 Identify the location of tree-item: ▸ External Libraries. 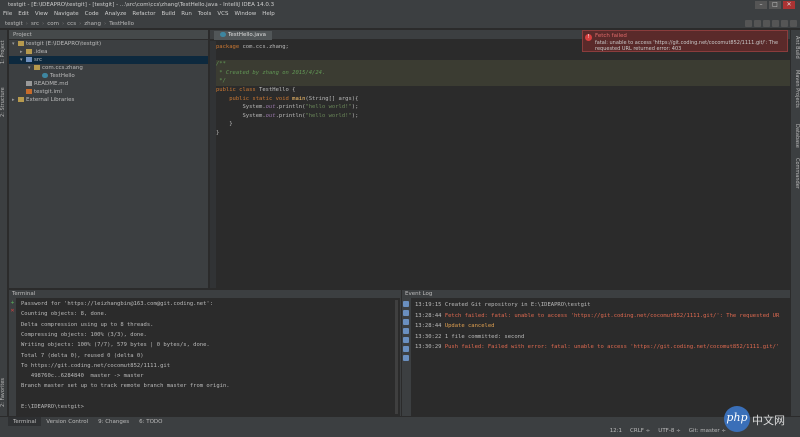
(108, 100).